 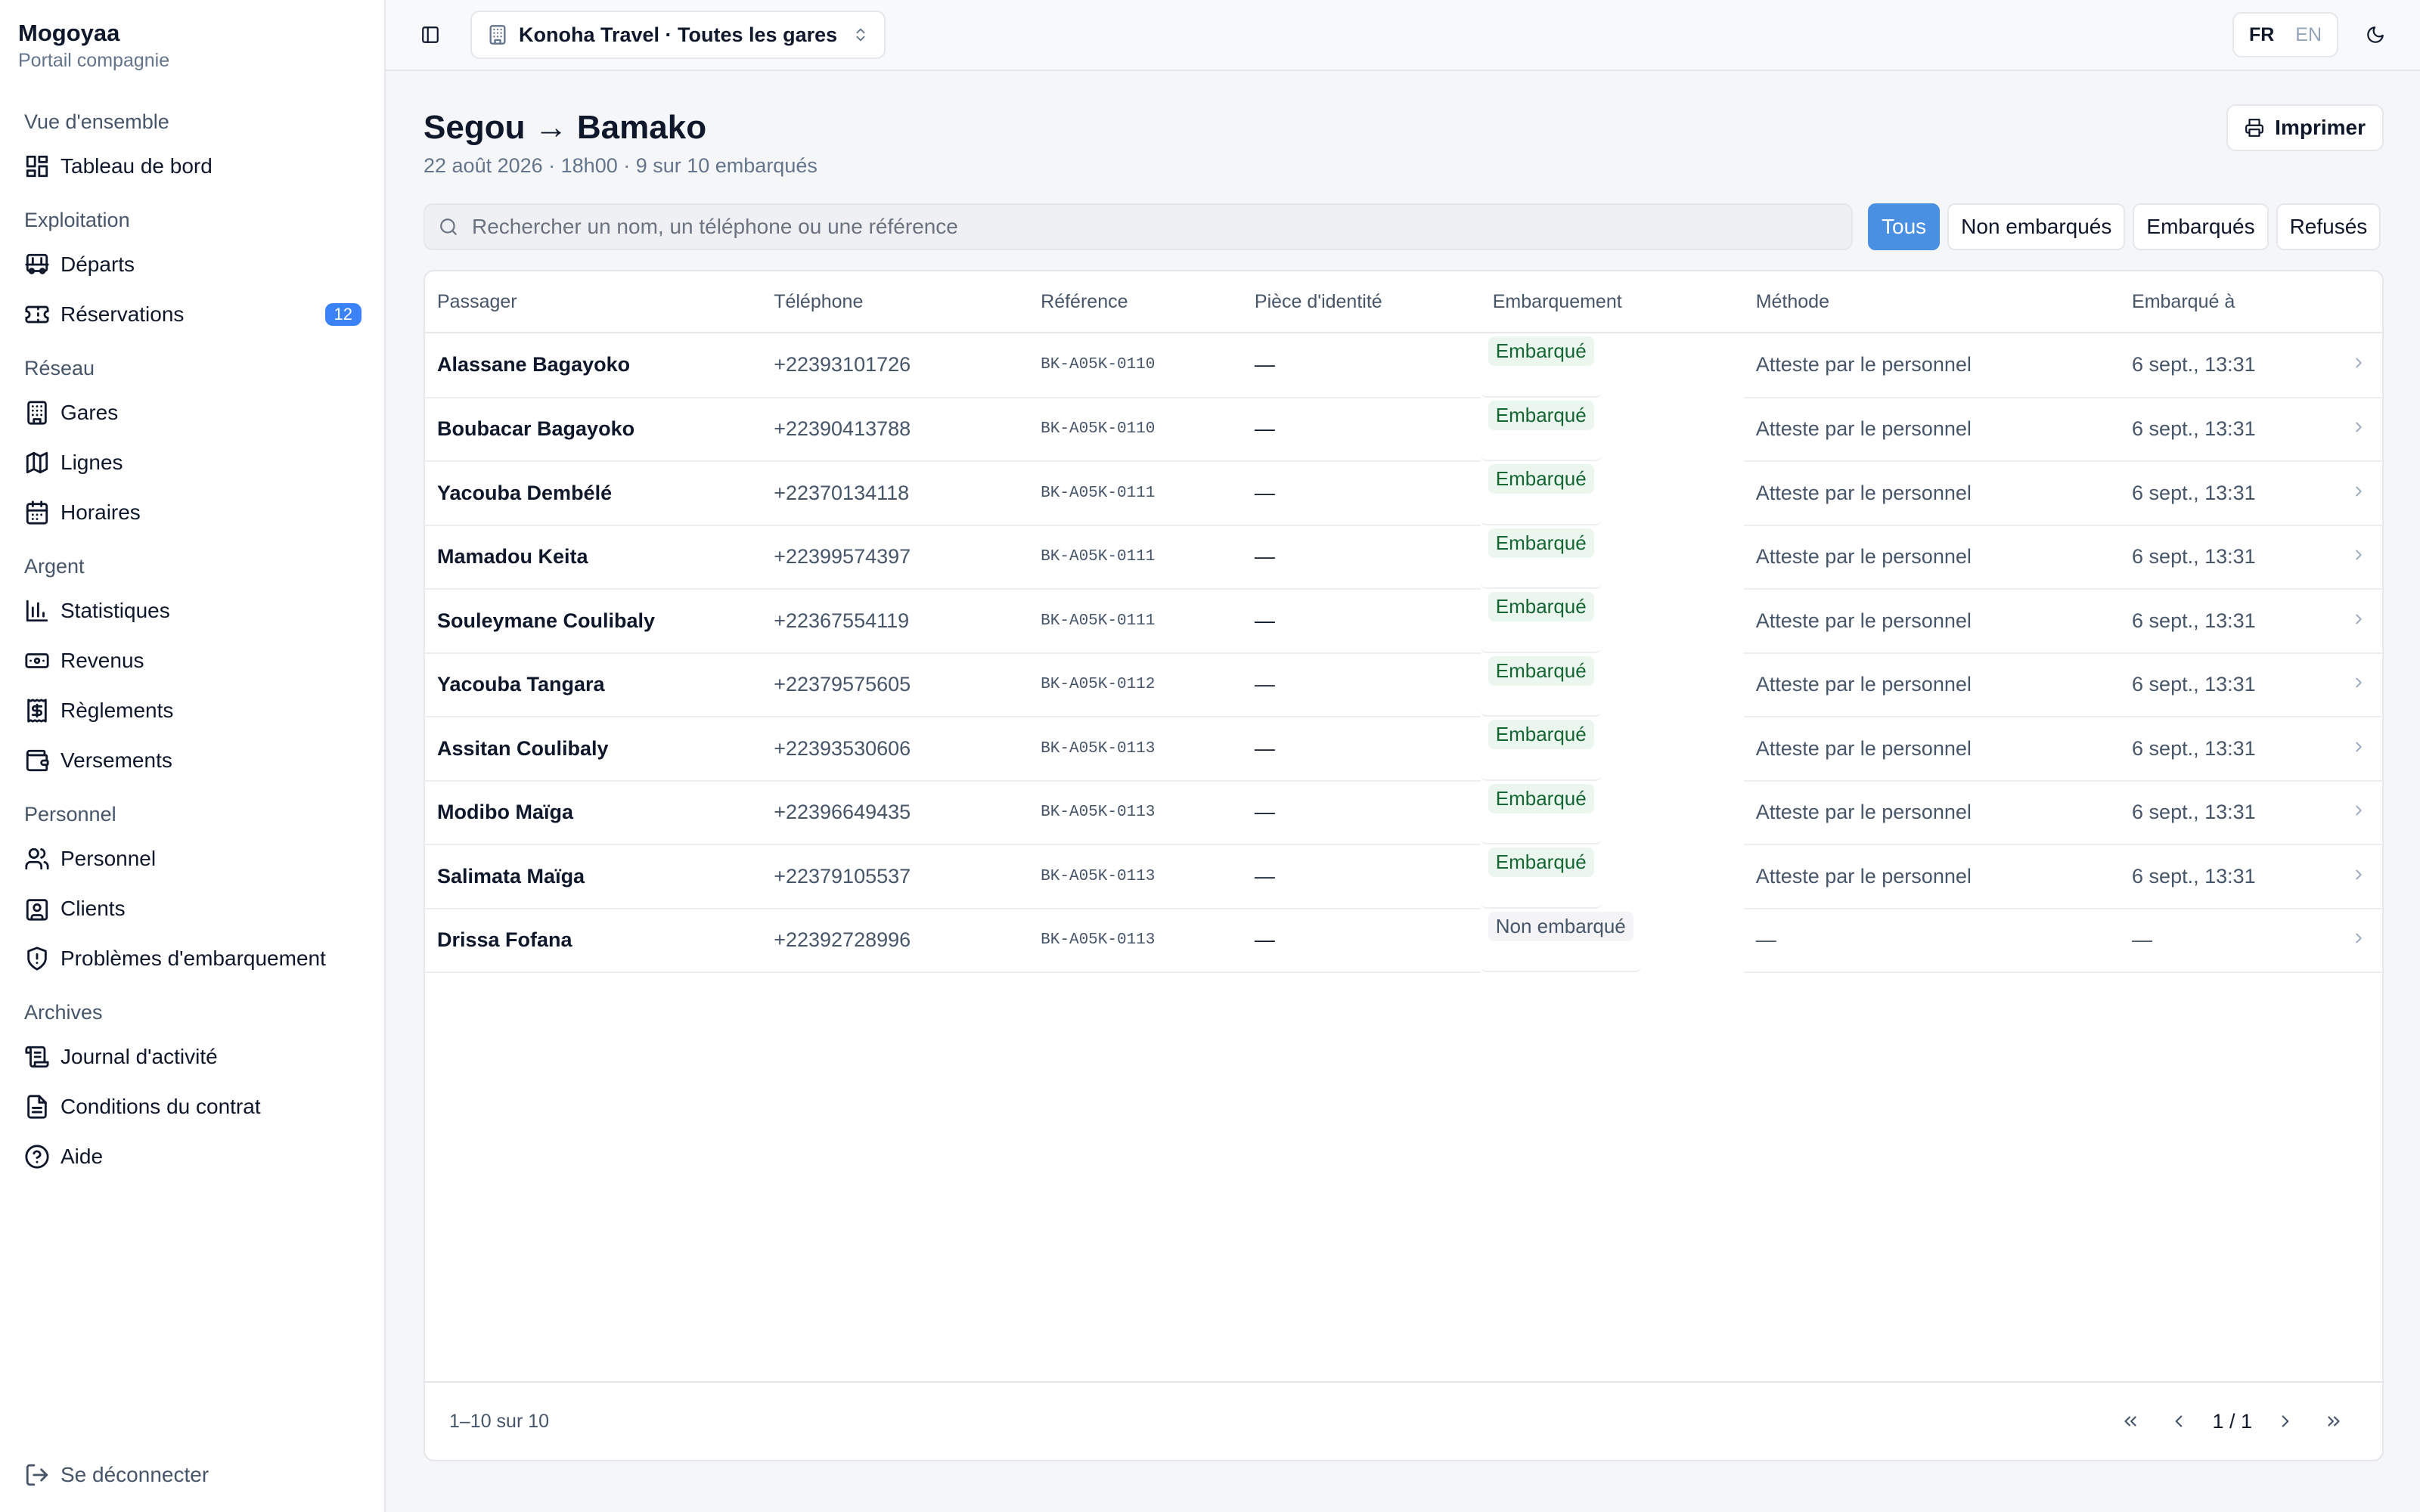 I want to click on sidebar-item-label: Clients, so click(x=93, y=908).